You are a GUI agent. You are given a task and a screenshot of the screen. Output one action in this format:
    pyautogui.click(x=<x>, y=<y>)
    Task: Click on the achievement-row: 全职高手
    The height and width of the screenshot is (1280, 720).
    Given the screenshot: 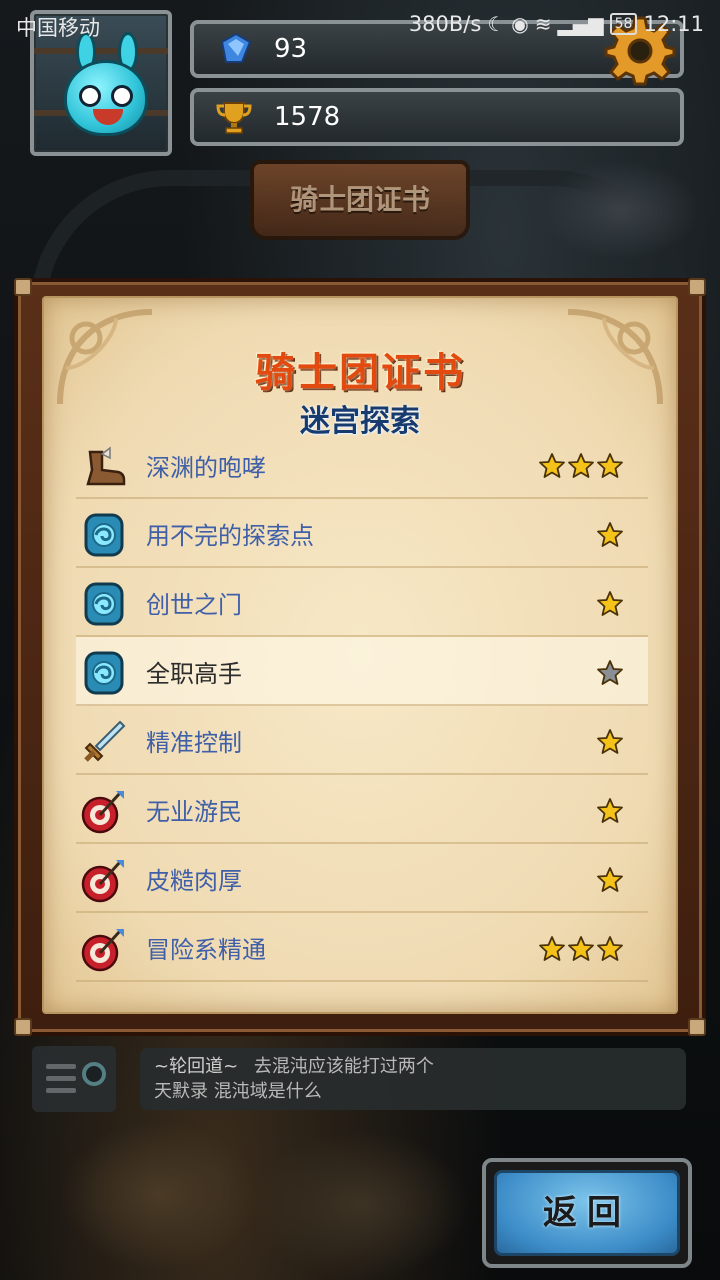 What is the action you would take?
    pyautogui.click(x=362, y=671)
    